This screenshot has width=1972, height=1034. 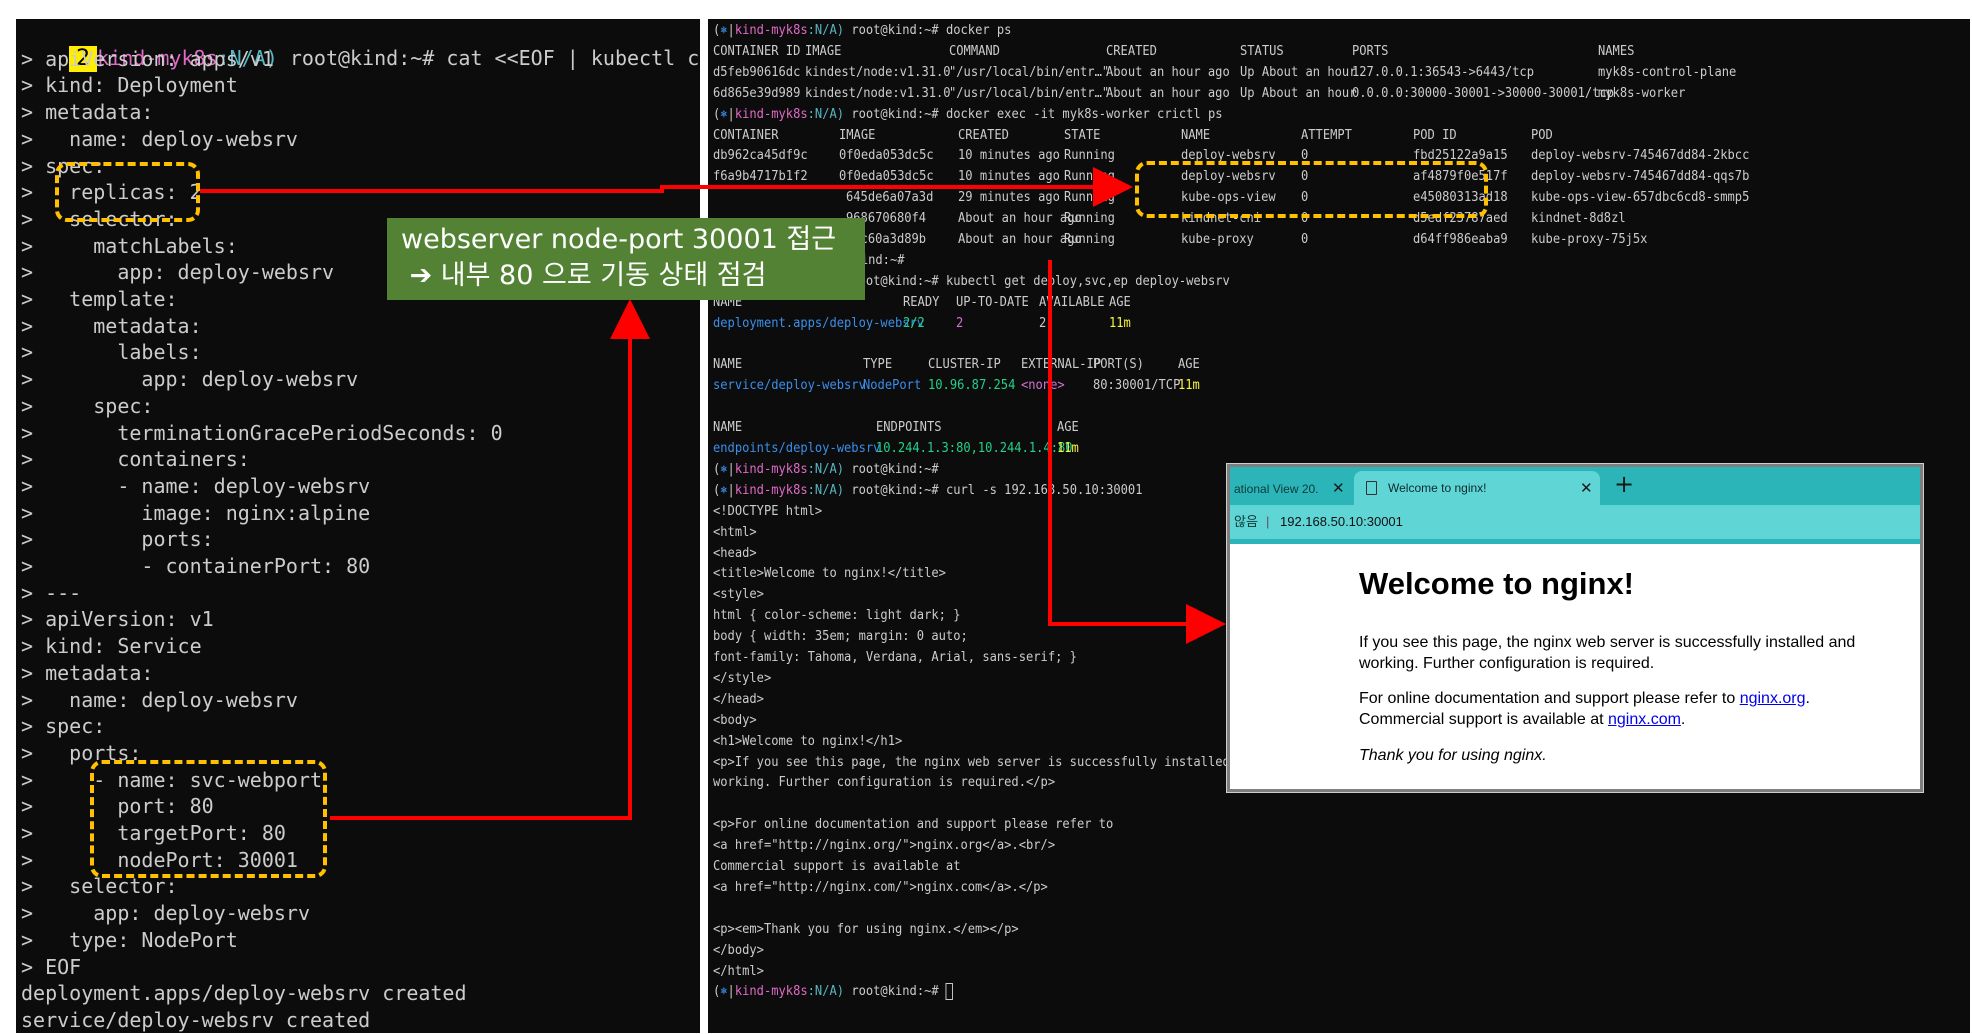 I want to click on address-bar: 않음 | 192.168.50.10:30001, so click(x=1575, y=522).